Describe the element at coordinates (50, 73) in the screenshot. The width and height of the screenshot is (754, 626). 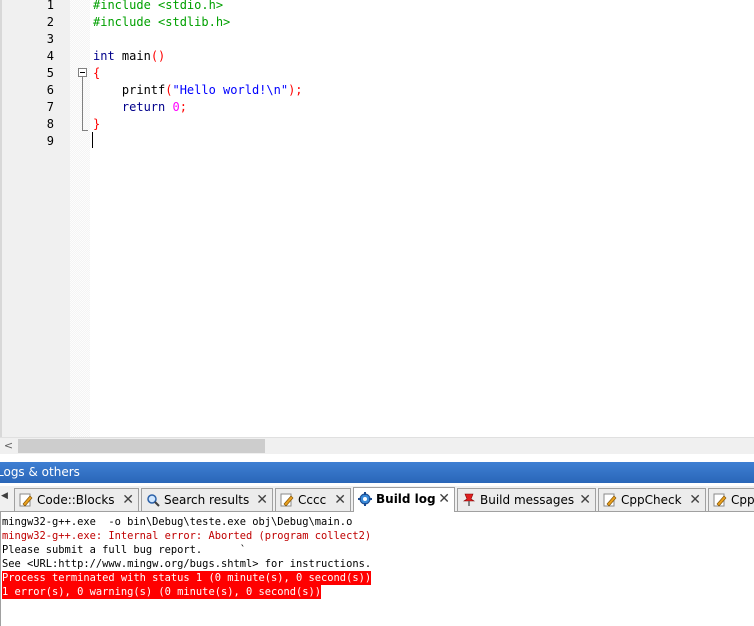
I see `line-number: 5` at that location.